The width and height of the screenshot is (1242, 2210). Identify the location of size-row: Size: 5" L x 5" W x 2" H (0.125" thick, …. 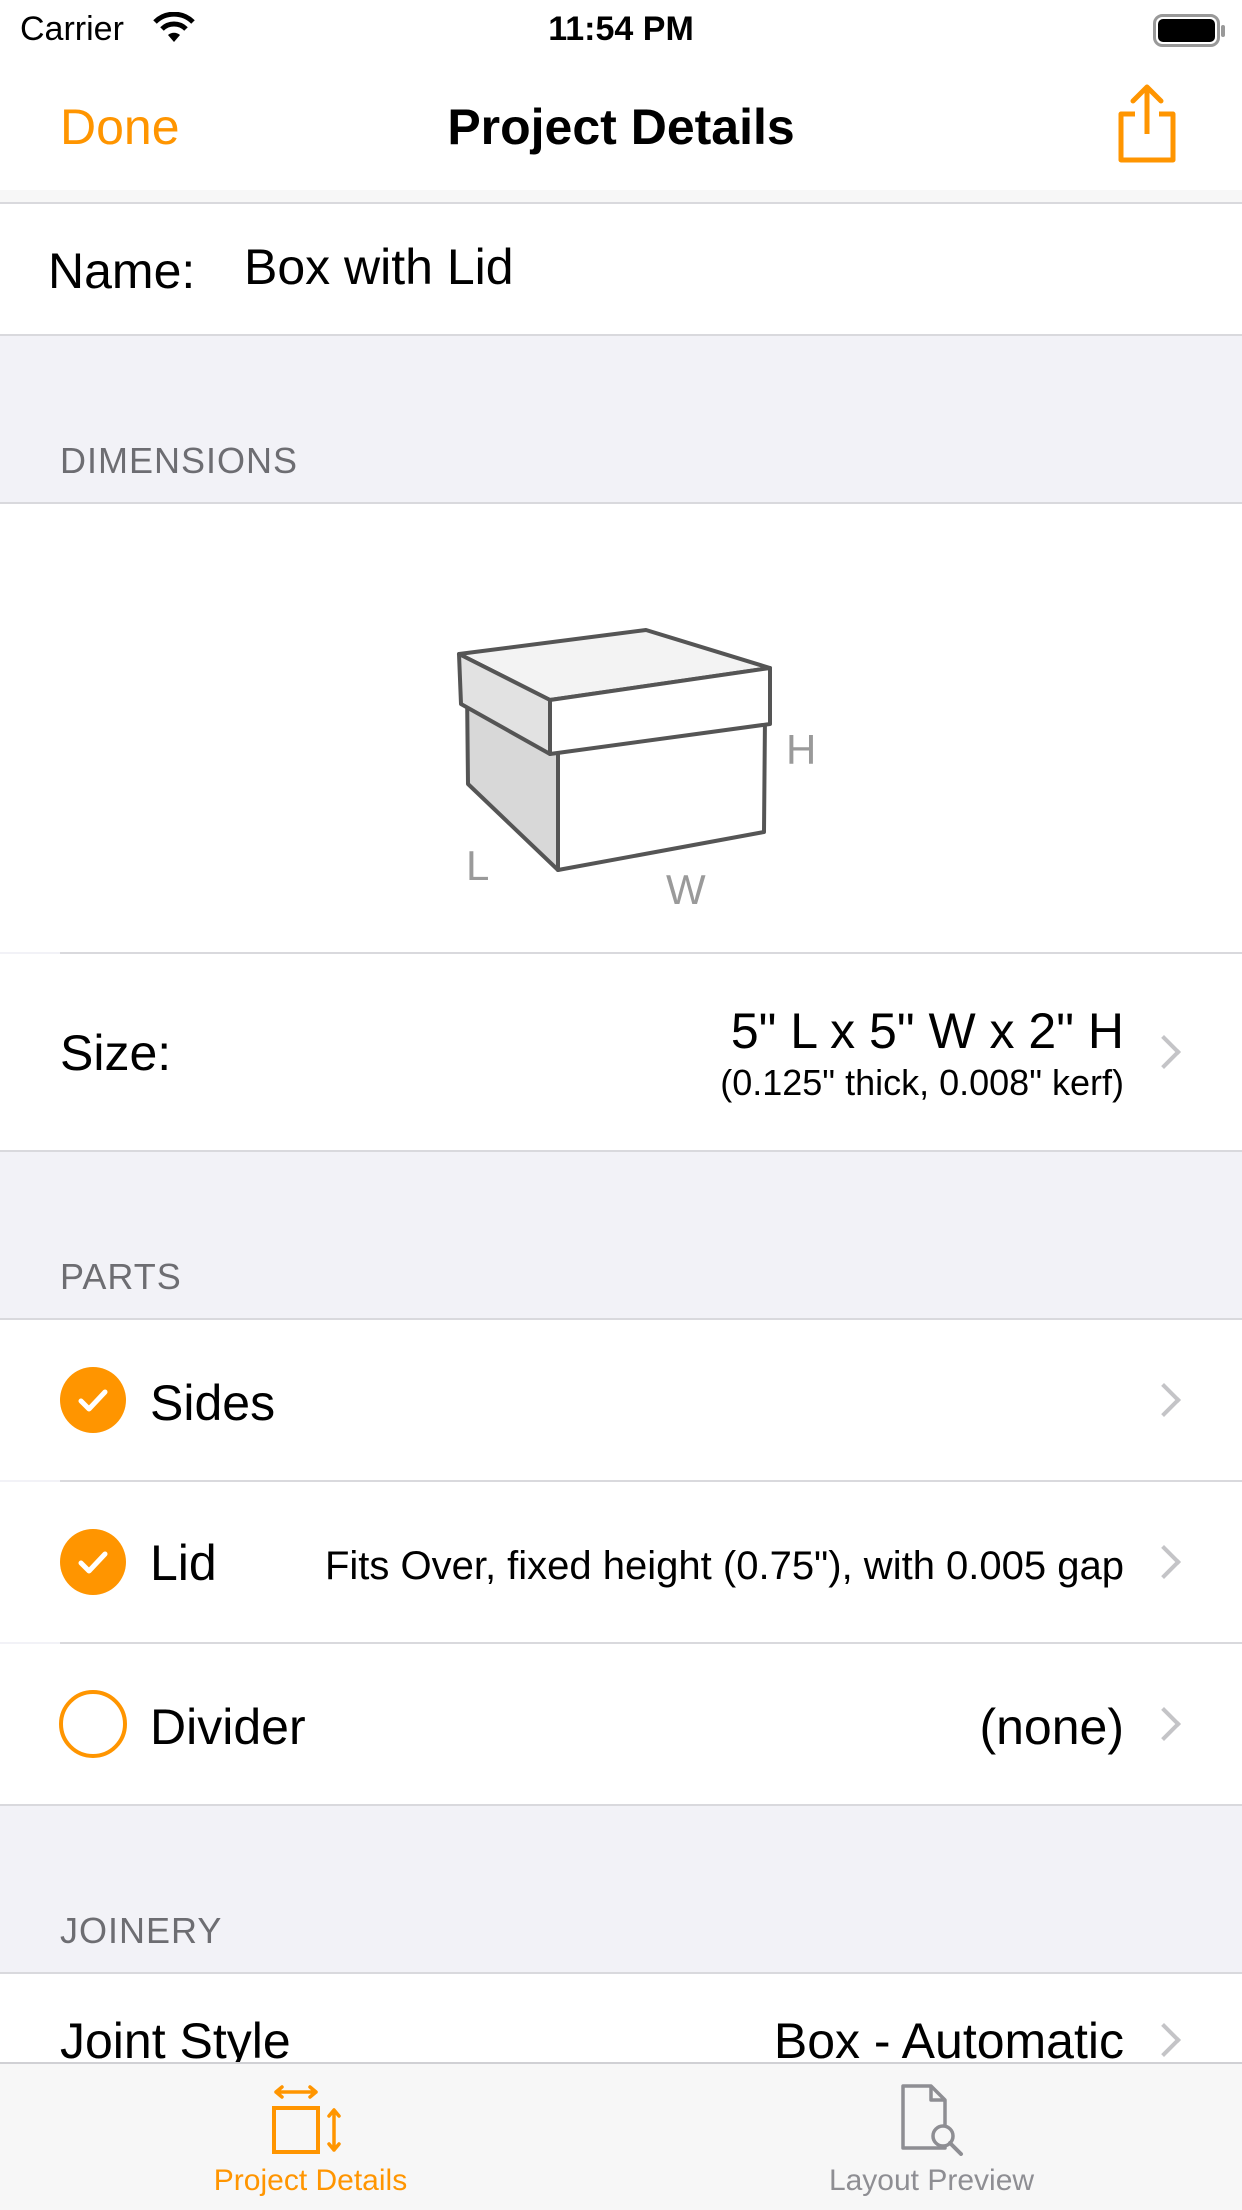
(621, 1052).